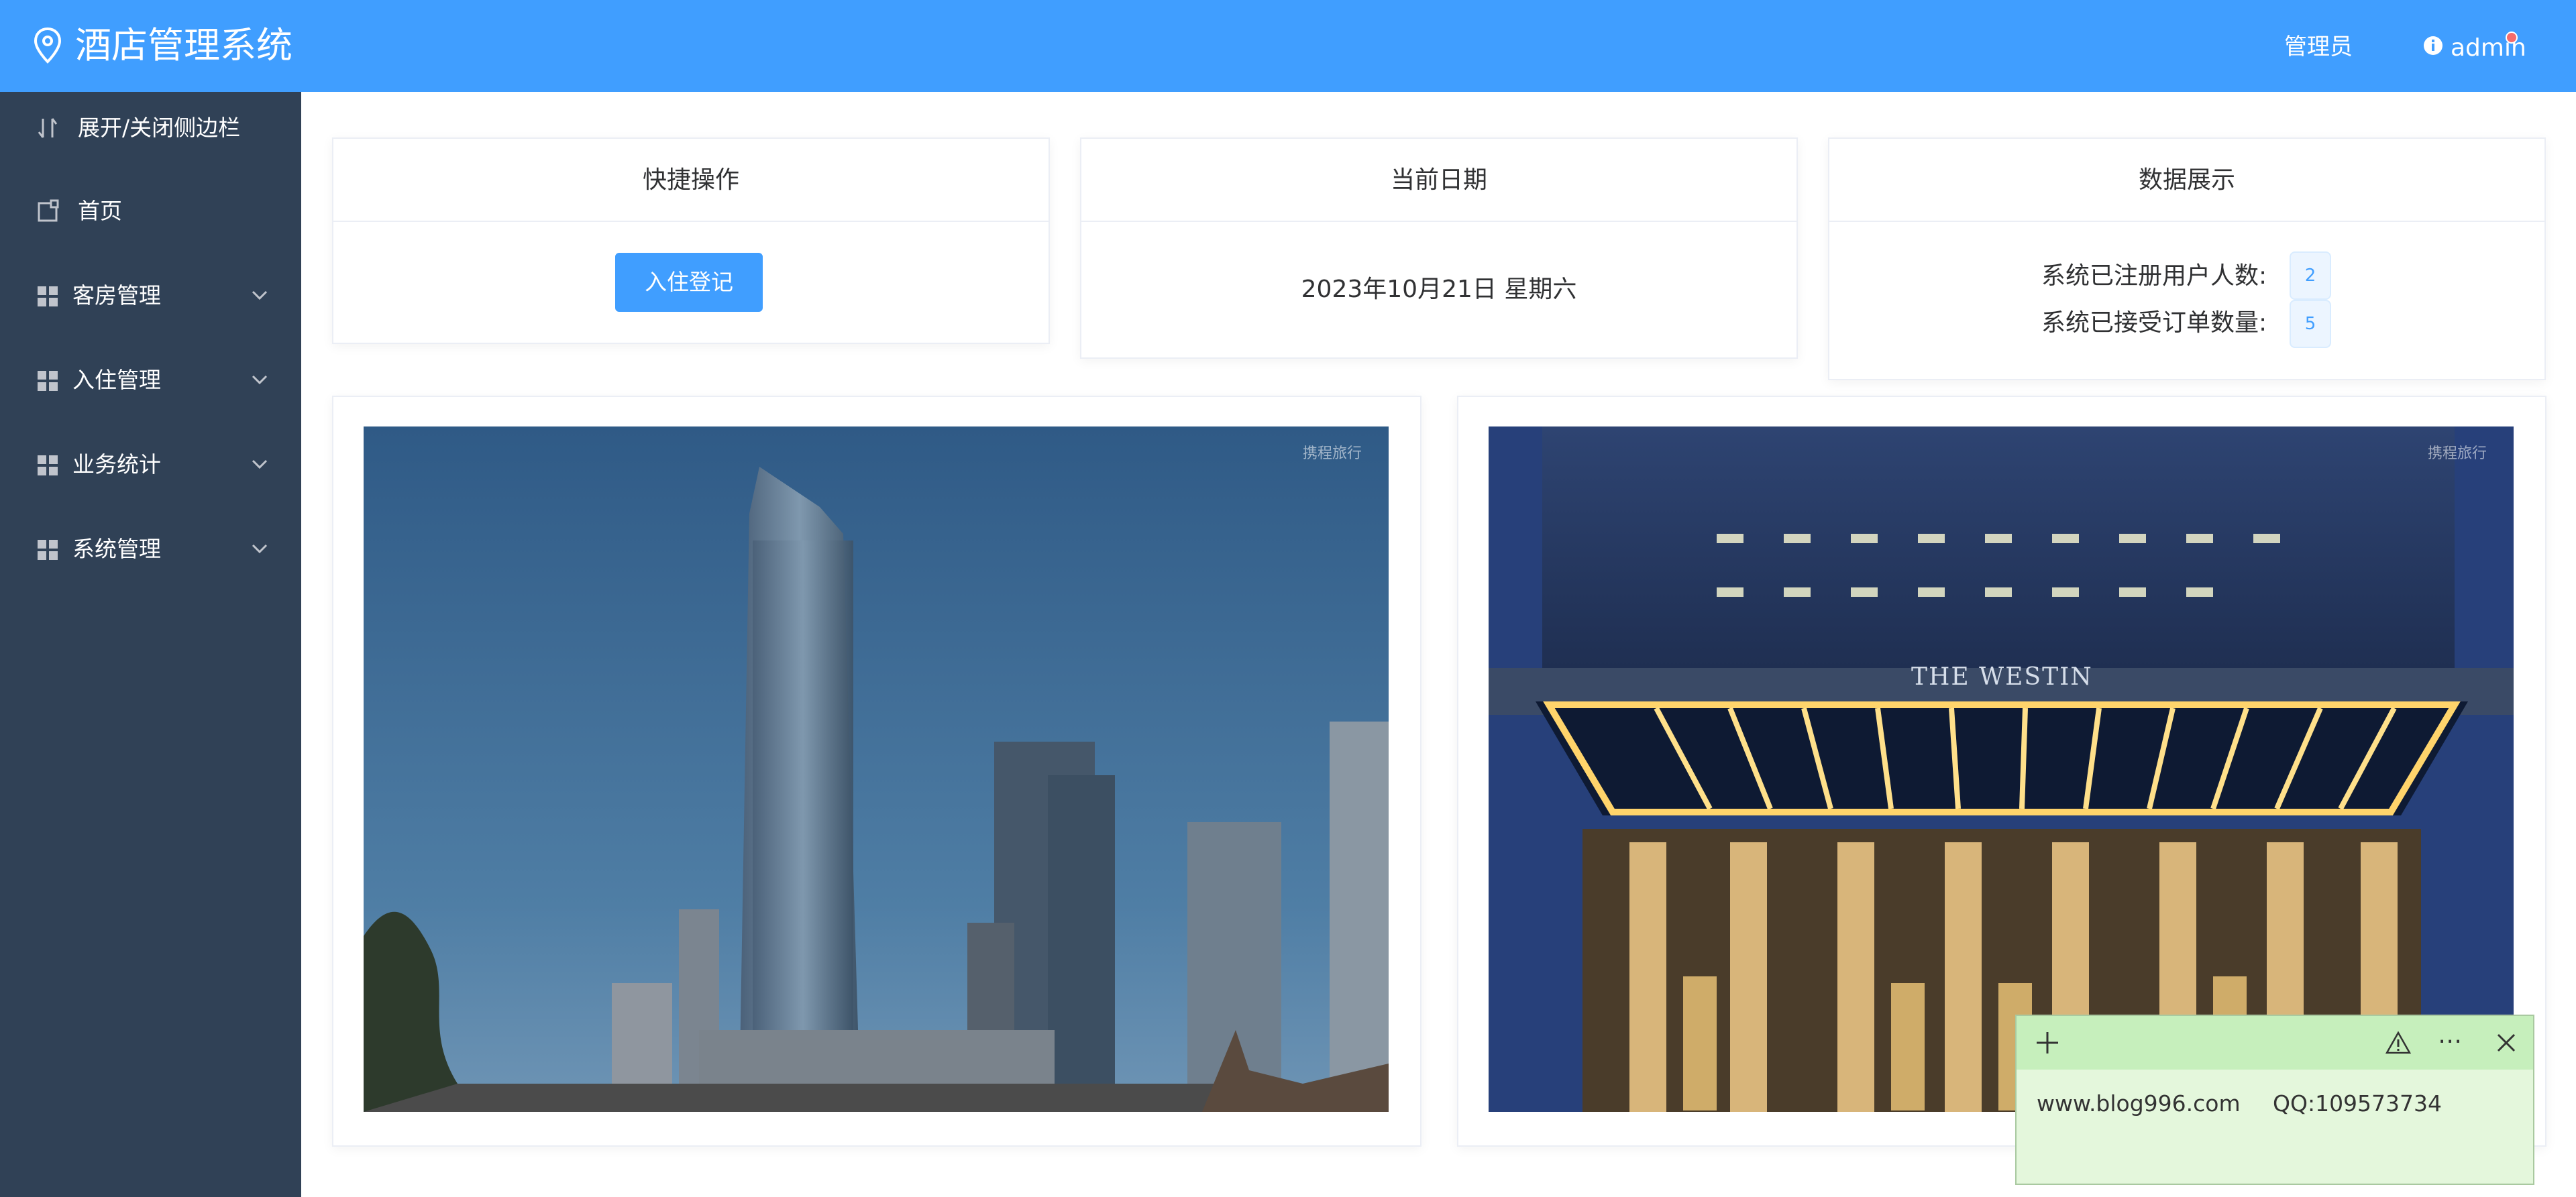 Image resolution: width=2576 pixels, height=1197 pixels. I want to click on orders-count: 5, so click(2310, 324).